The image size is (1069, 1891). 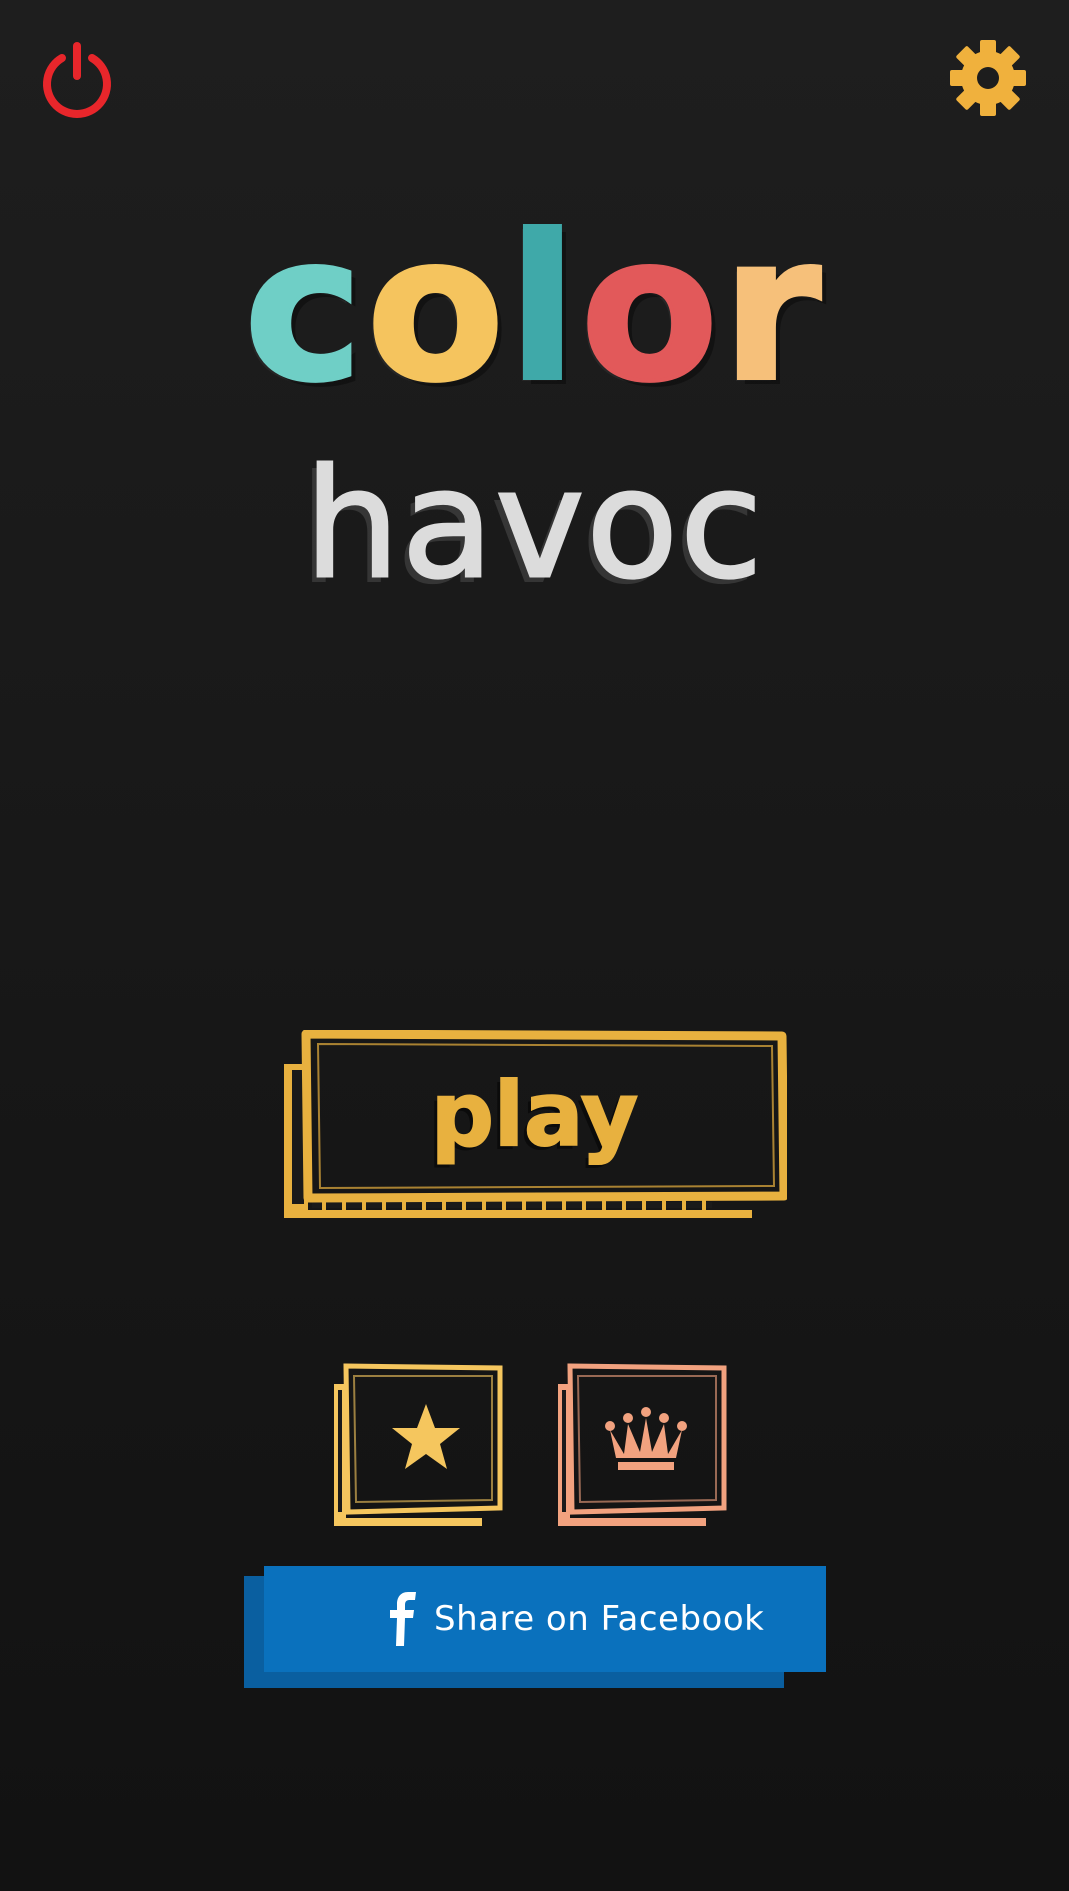 What do you see at coordinates (543, 309) in the screenshot?
I see `title-letter-l: l` at bounding box center [543, 309].